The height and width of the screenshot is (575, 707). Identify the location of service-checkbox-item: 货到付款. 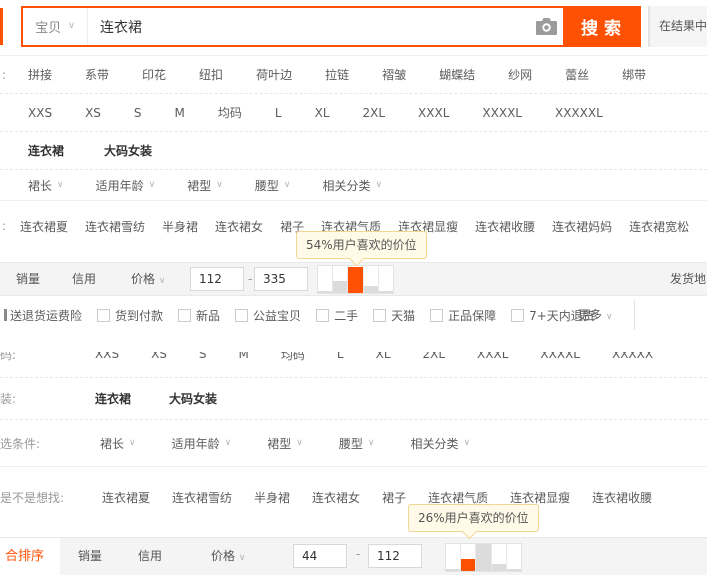
(130, 315).